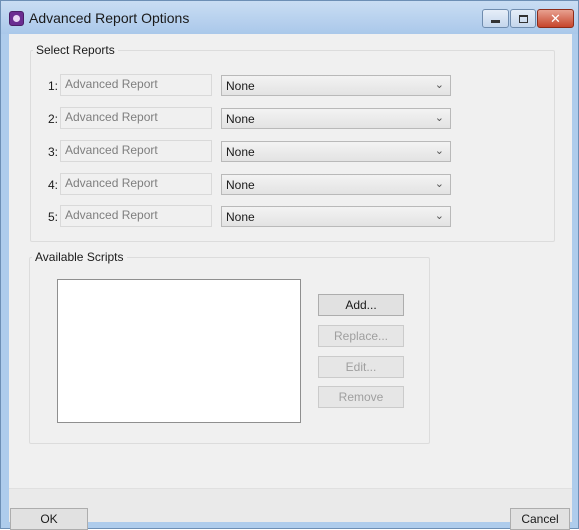 The width and height of the screenshot is (579, 530). What do you see at coordinates (540, 519) in the screenshot?
I see `cancel-button: Cancel` at bounding box center [540, 519].